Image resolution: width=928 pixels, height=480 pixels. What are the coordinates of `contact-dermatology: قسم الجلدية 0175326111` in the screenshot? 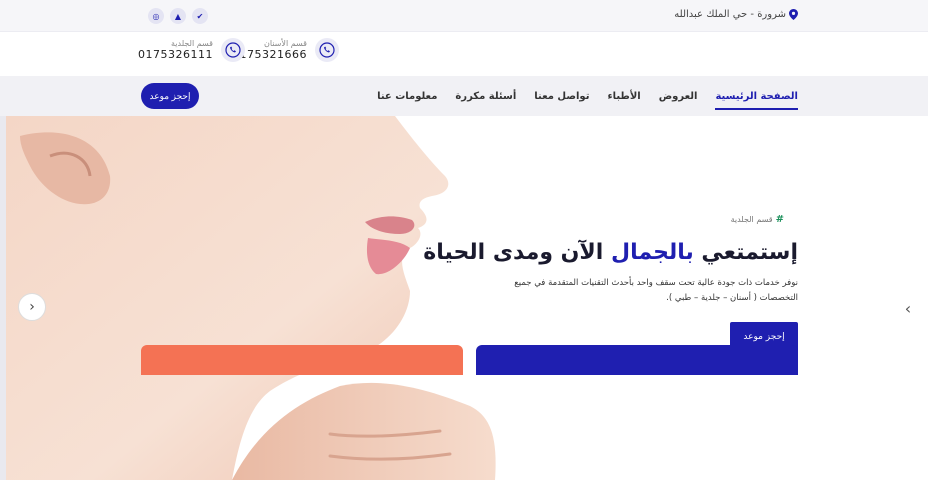 It's located at (191, 50).